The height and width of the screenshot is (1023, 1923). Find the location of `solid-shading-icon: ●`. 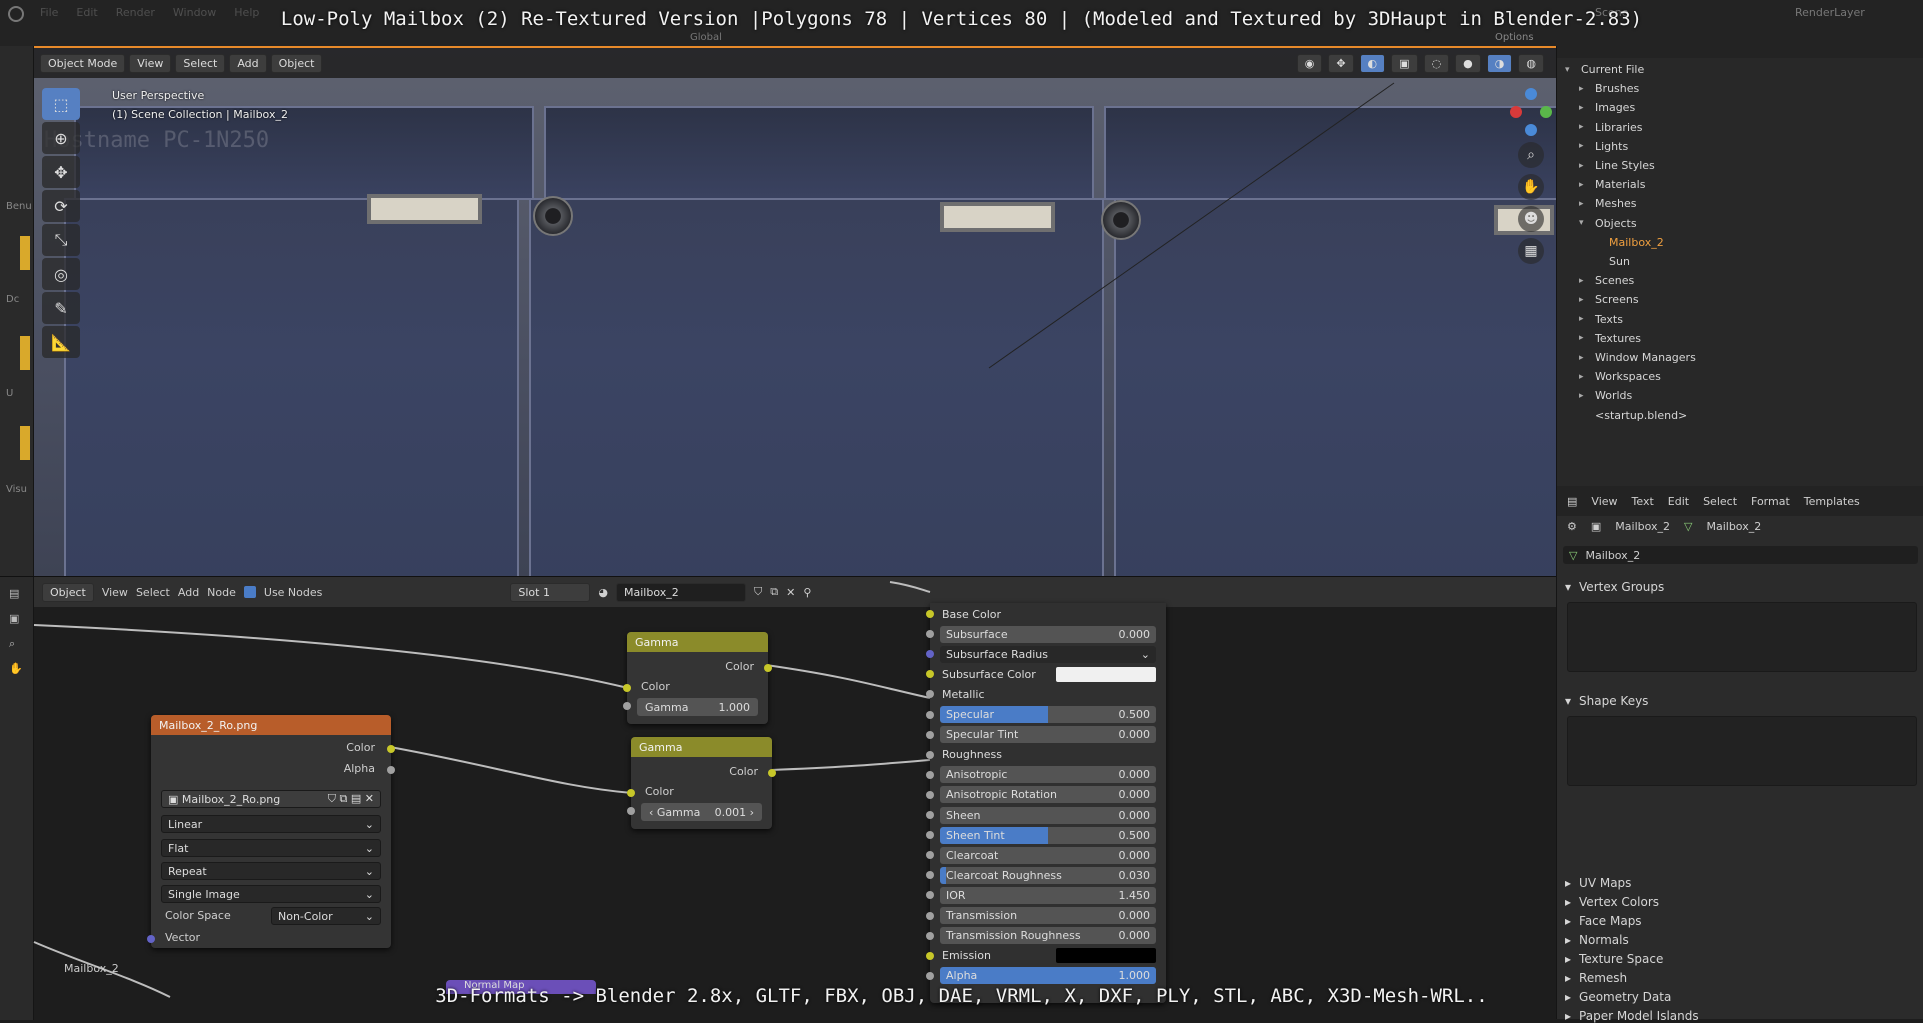

solid-shading-icon: ● is located at coordinates (1468, 63).